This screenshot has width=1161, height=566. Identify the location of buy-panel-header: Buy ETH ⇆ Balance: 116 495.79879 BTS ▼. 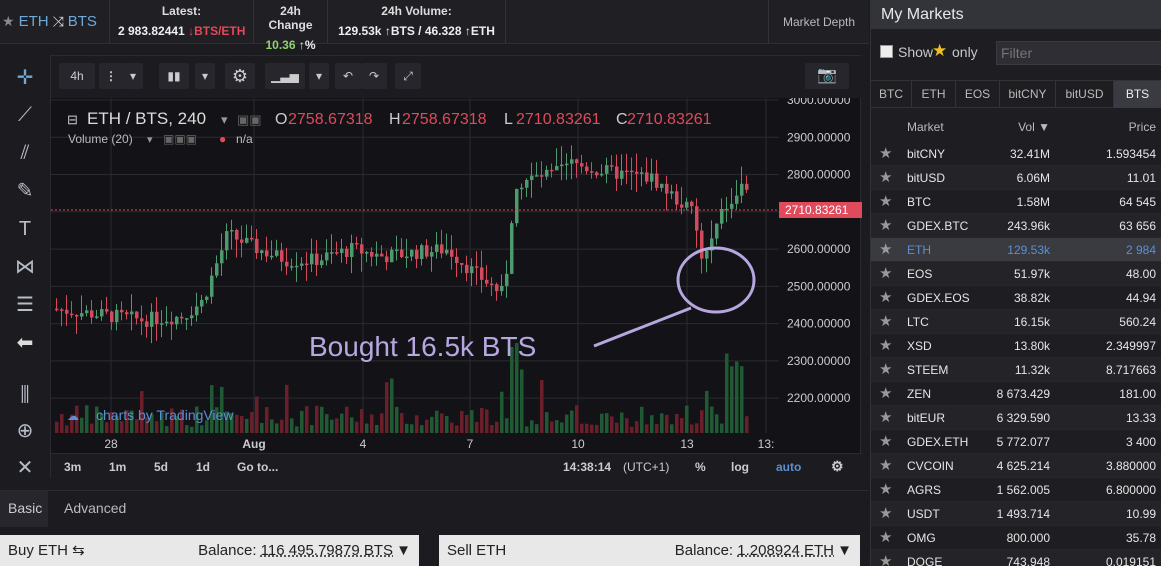
(209, 550).